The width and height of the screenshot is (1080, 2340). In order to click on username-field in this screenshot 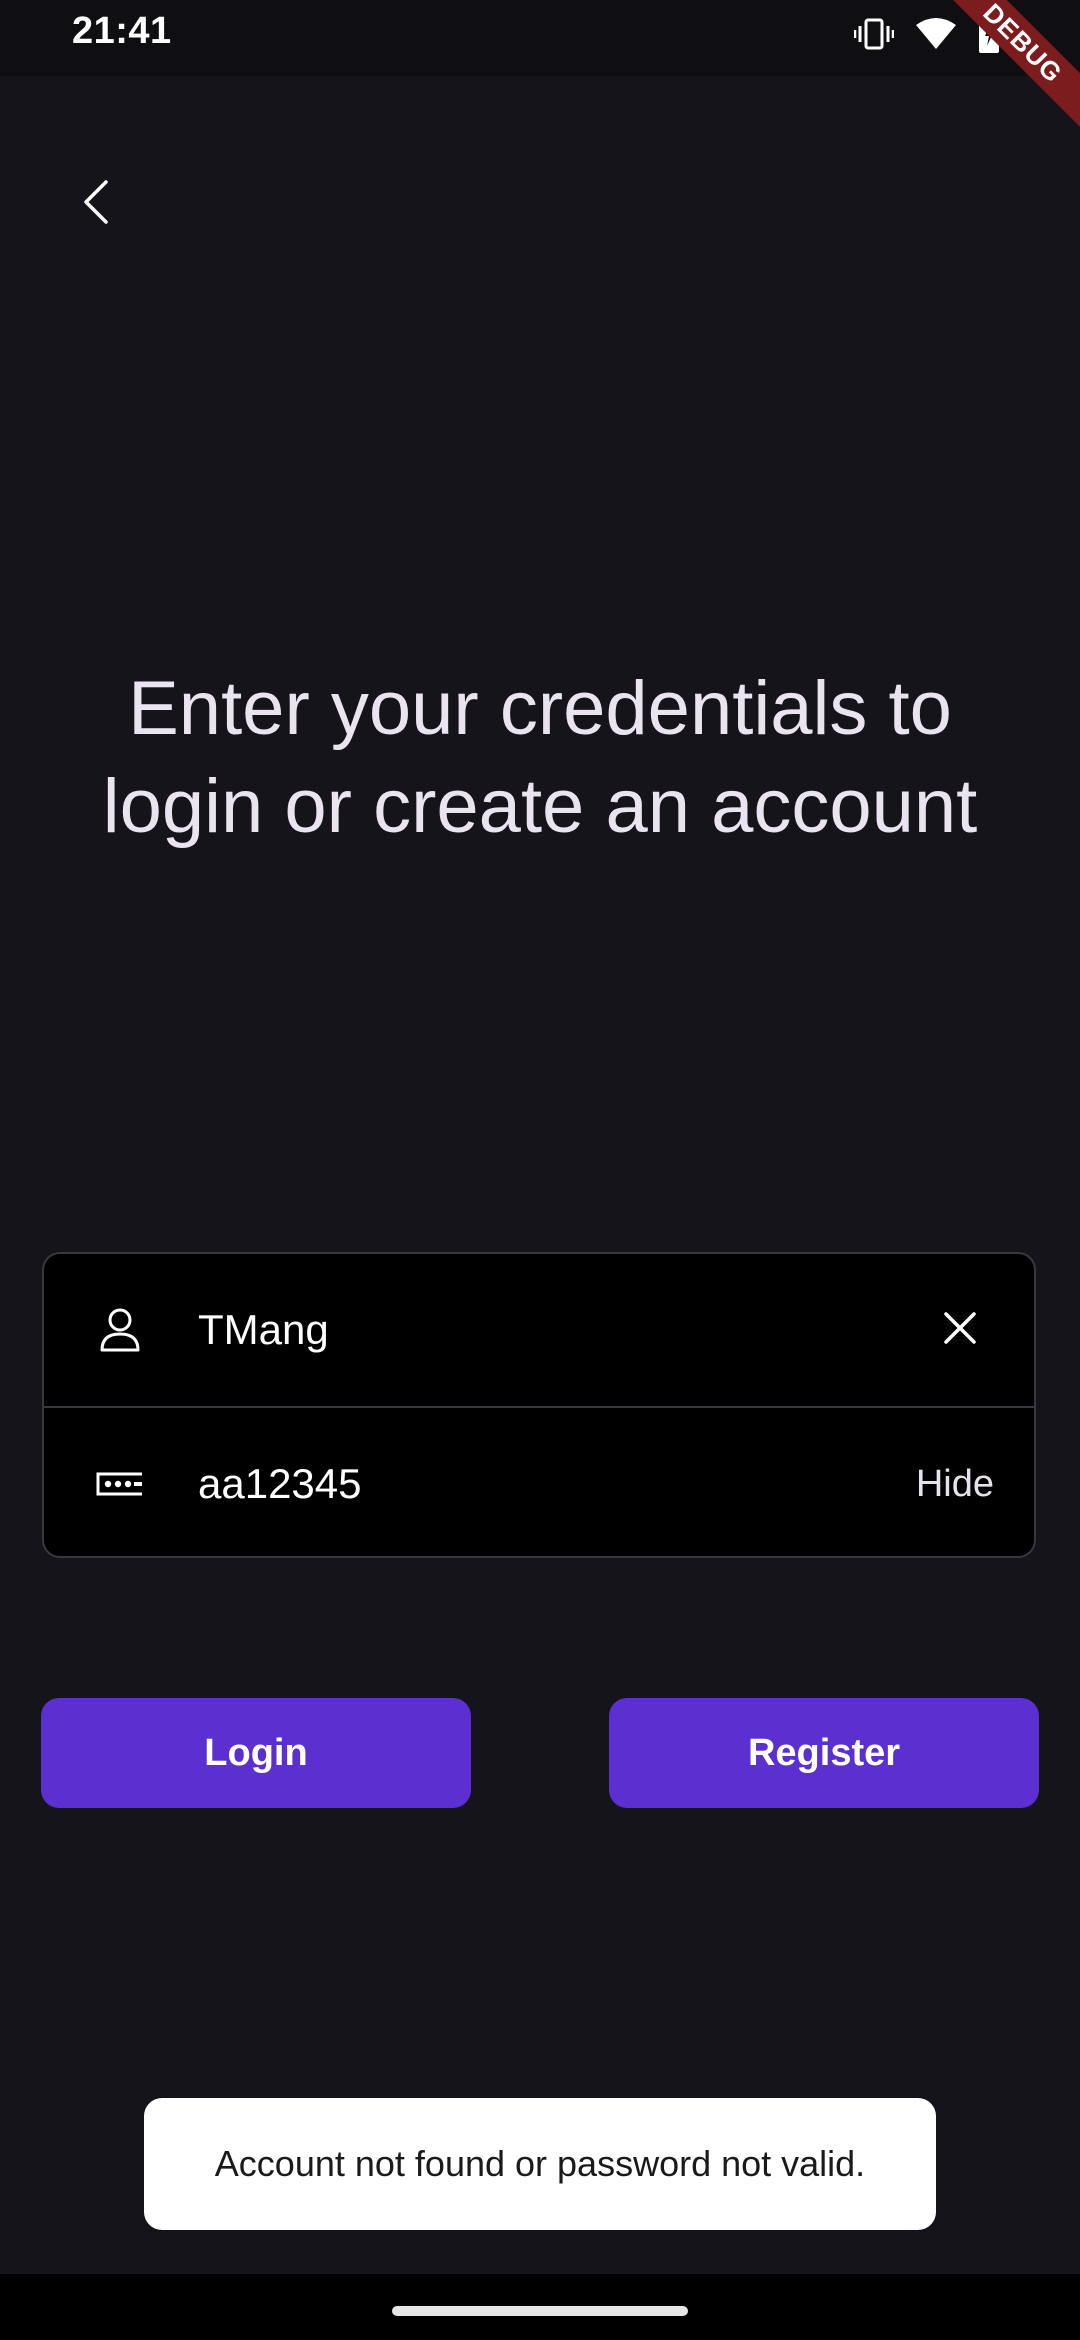, I will do `click(548, 1330)`.